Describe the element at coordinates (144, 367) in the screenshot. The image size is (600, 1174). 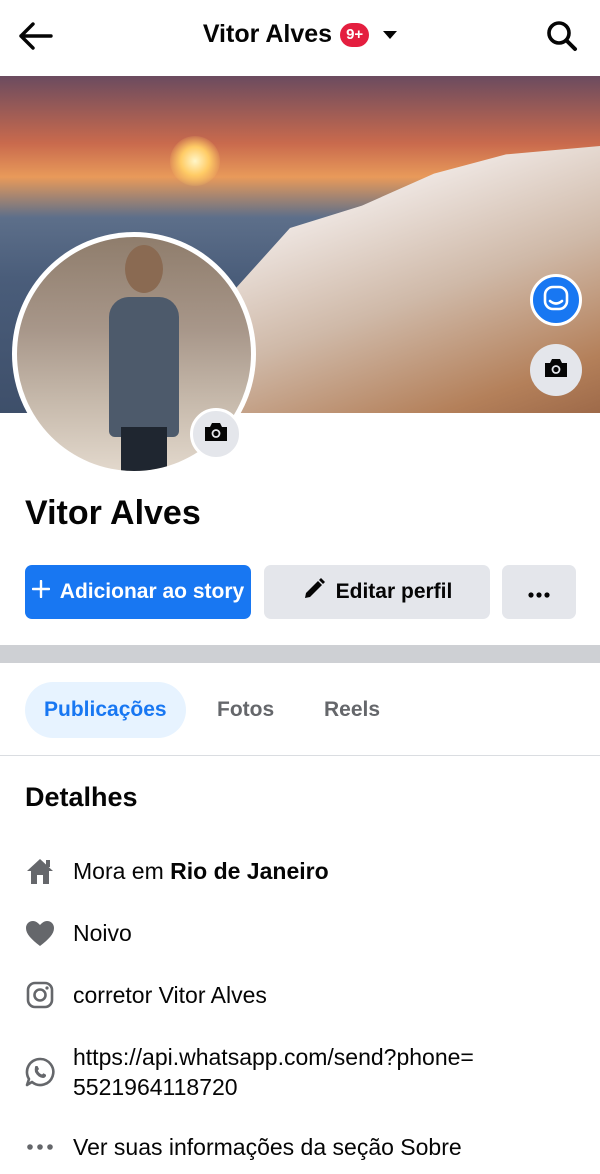
I see `avatar-body` at that location.